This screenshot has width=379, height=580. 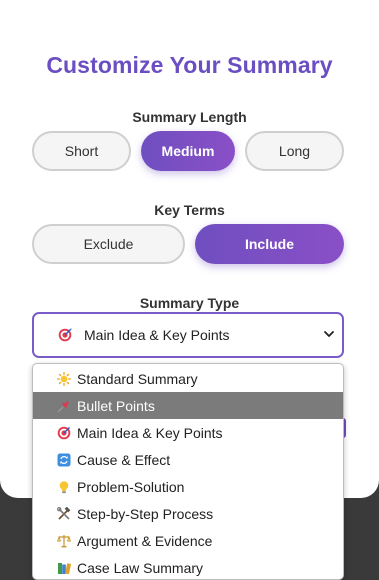 What do you see at coordinates (189, 210) in the screenshot?
I see `key-terms-label: Key Terms` at bounding box center [189, 210].